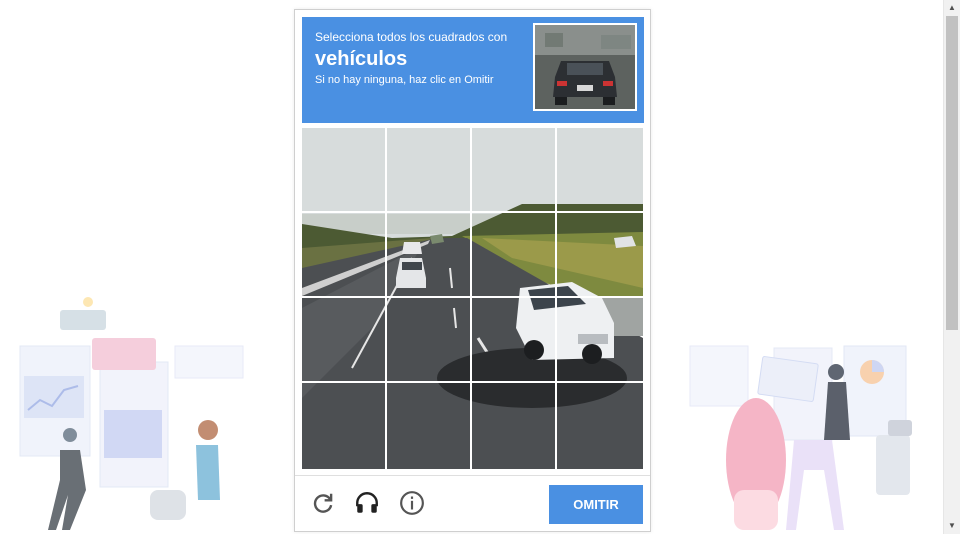  Describe the element at coordinates (404, 80) in the screenshot. I see `hint-text: Si no hay ninguna, haz clic en Omitir` at that location.